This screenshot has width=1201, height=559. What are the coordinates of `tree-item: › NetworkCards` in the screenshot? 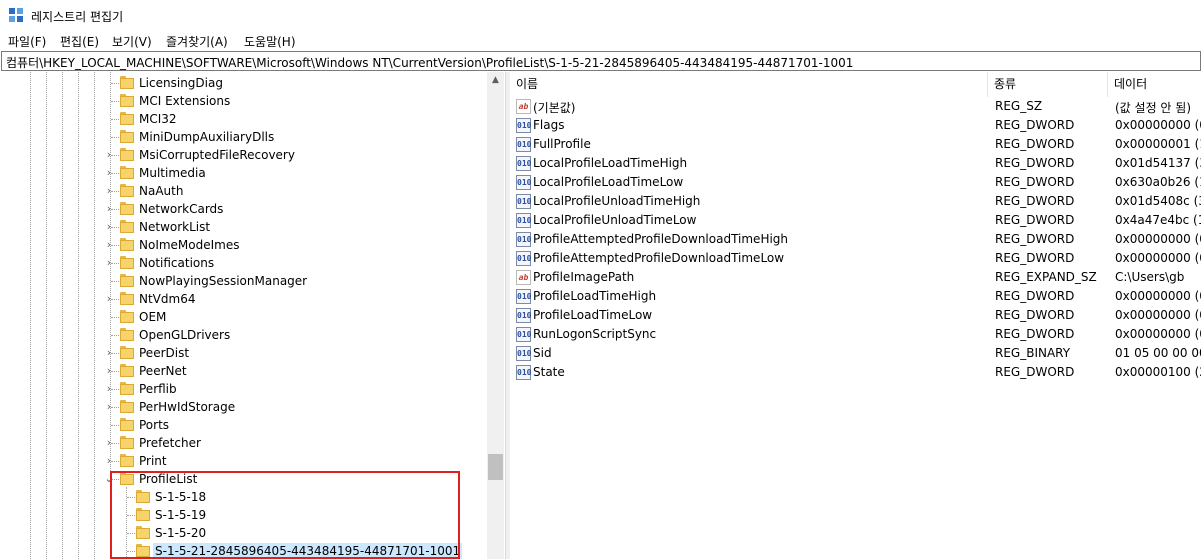 It's located at (243, 209).